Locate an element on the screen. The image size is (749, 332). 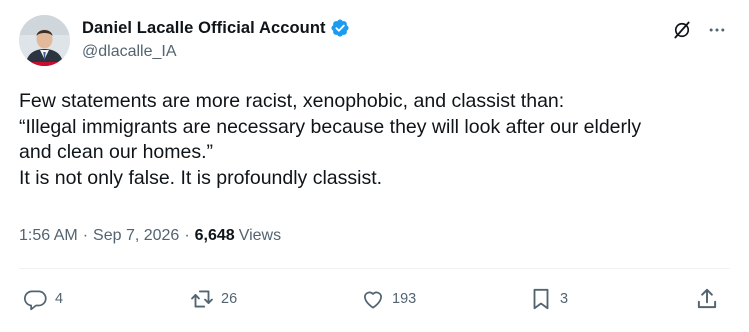
author-name-row: Daniel Lacalle Official Account is located at coordinates (216, 28).